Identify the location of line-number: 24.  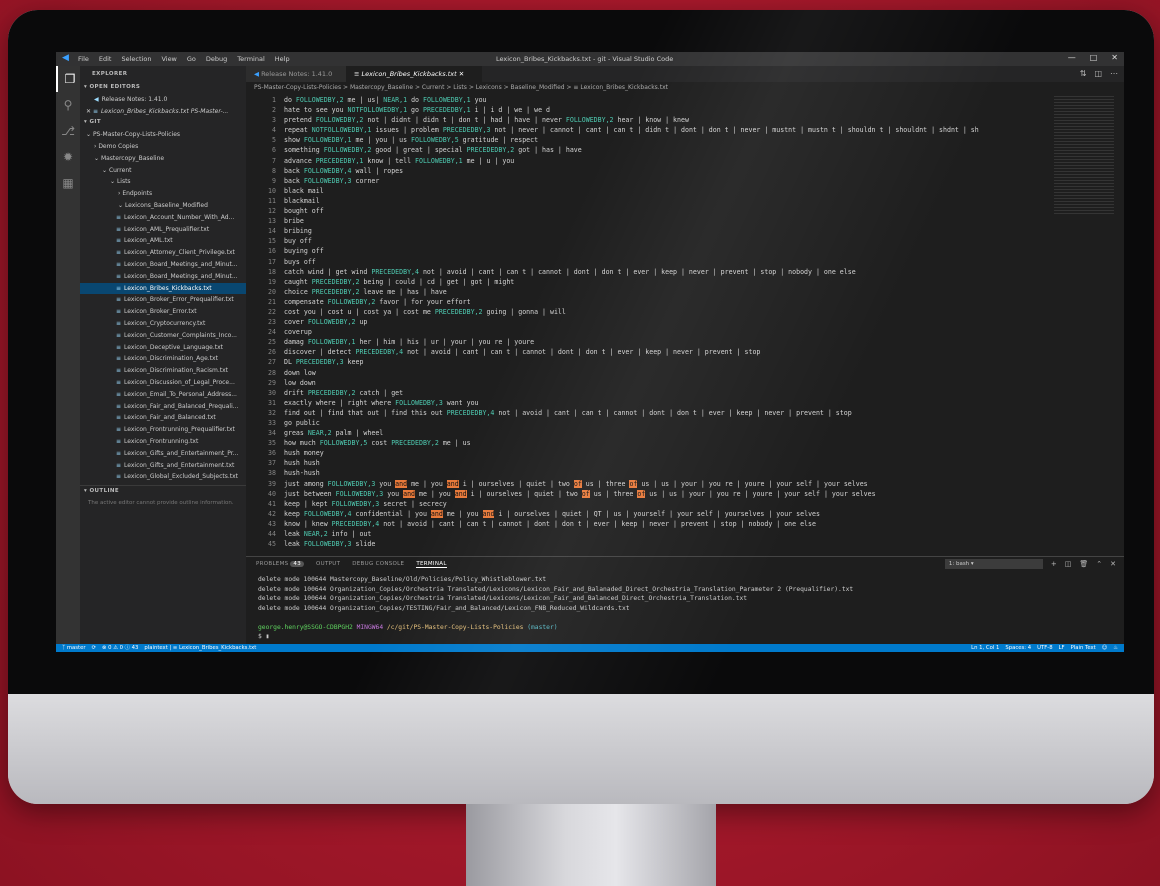
(272, 332).